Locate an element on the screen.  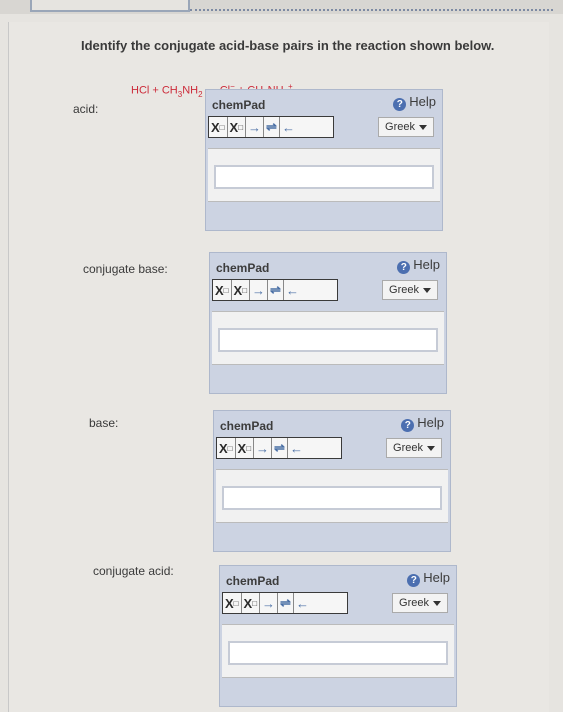
chempad-conjugate-base: chemPad ? Help X □ X □ → ⇌ ← Greek is located at coordinates (328, 323).